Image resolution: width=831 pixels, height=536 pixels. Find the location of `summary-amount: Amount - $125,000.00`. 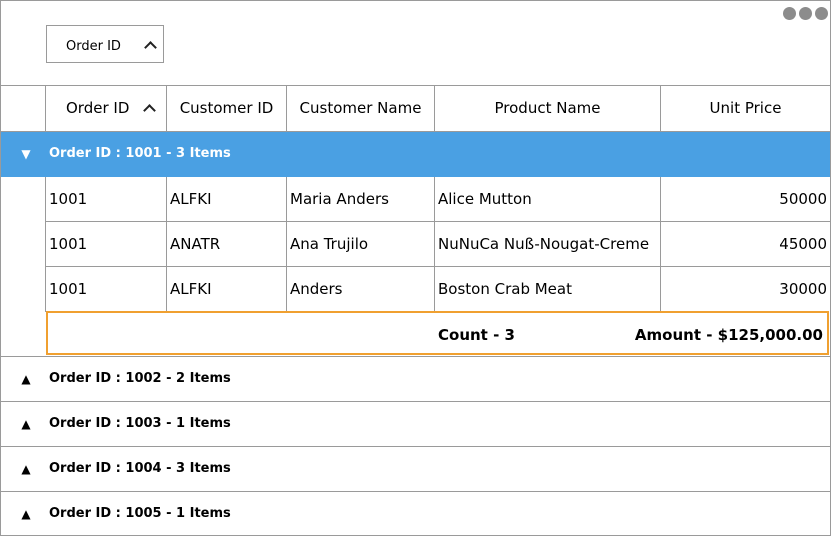

summary-amount: Amount - $125,000.00 is located at coordinates (728, 335).